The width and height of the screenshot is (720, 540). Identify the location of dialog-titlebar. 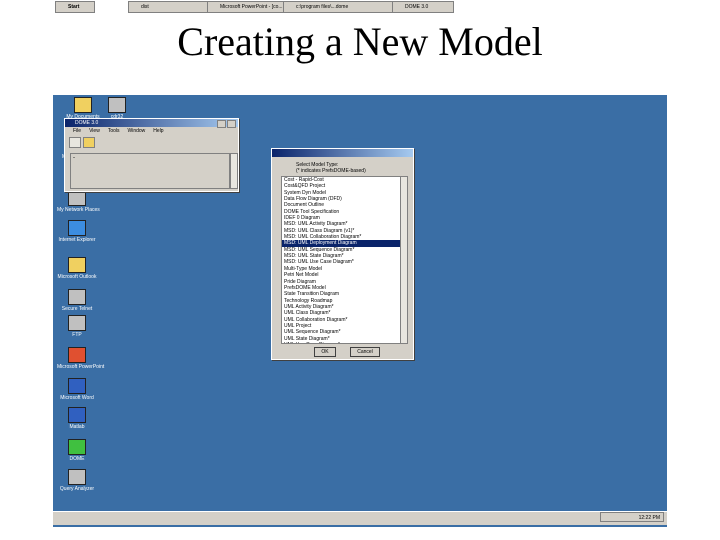
(342, 153).